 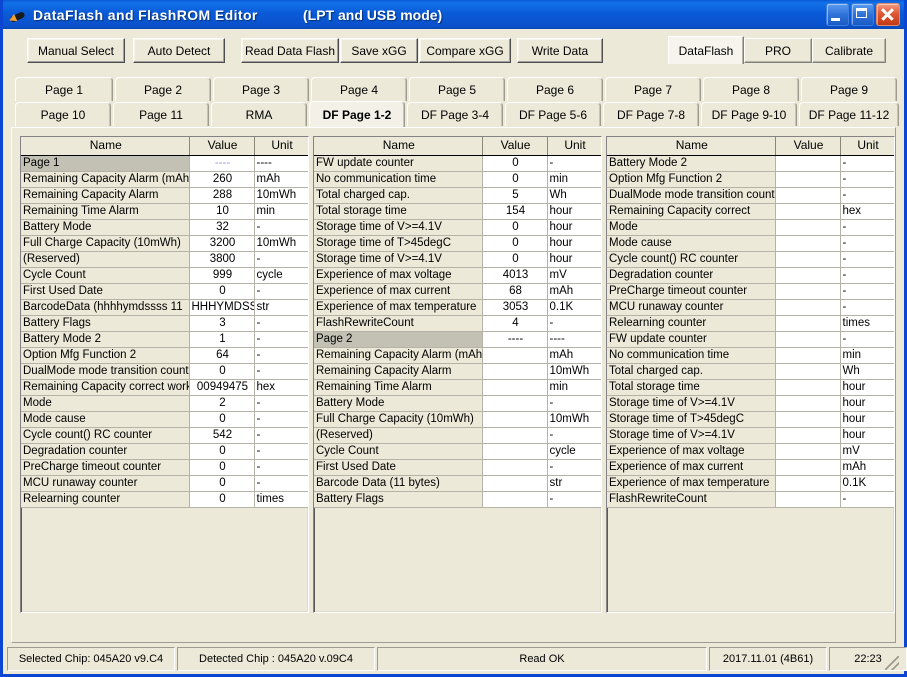 I want to click on table-row: Mode cause -, so click(x=750, y=243).